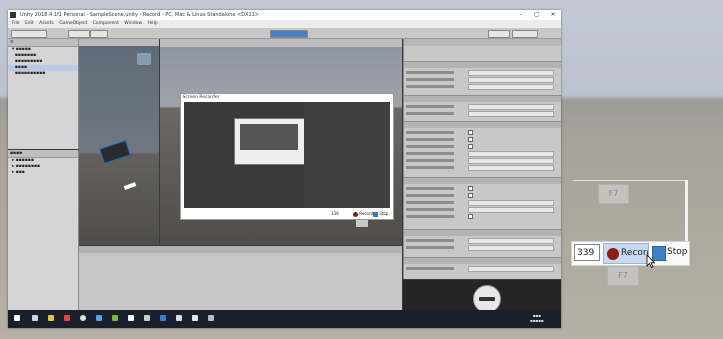  What do you see at coordinates (482, 42) in the screenshot?
I see `inspector-tabs` at bounding box center [482, 42].